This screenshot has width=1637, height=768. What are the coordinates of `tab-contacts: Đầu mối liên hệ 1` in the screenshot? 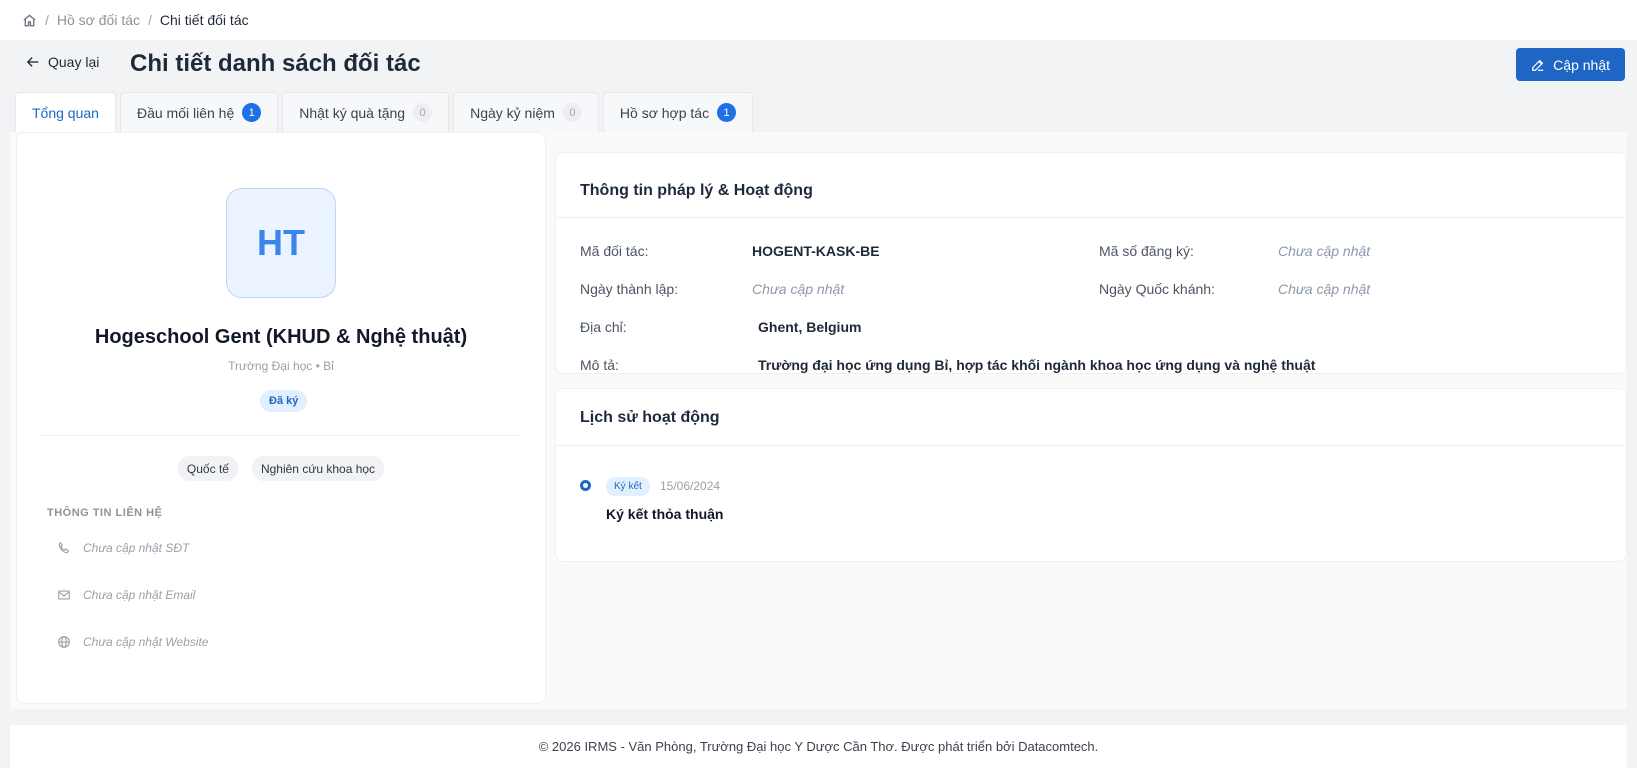 It's located at (199, 112).